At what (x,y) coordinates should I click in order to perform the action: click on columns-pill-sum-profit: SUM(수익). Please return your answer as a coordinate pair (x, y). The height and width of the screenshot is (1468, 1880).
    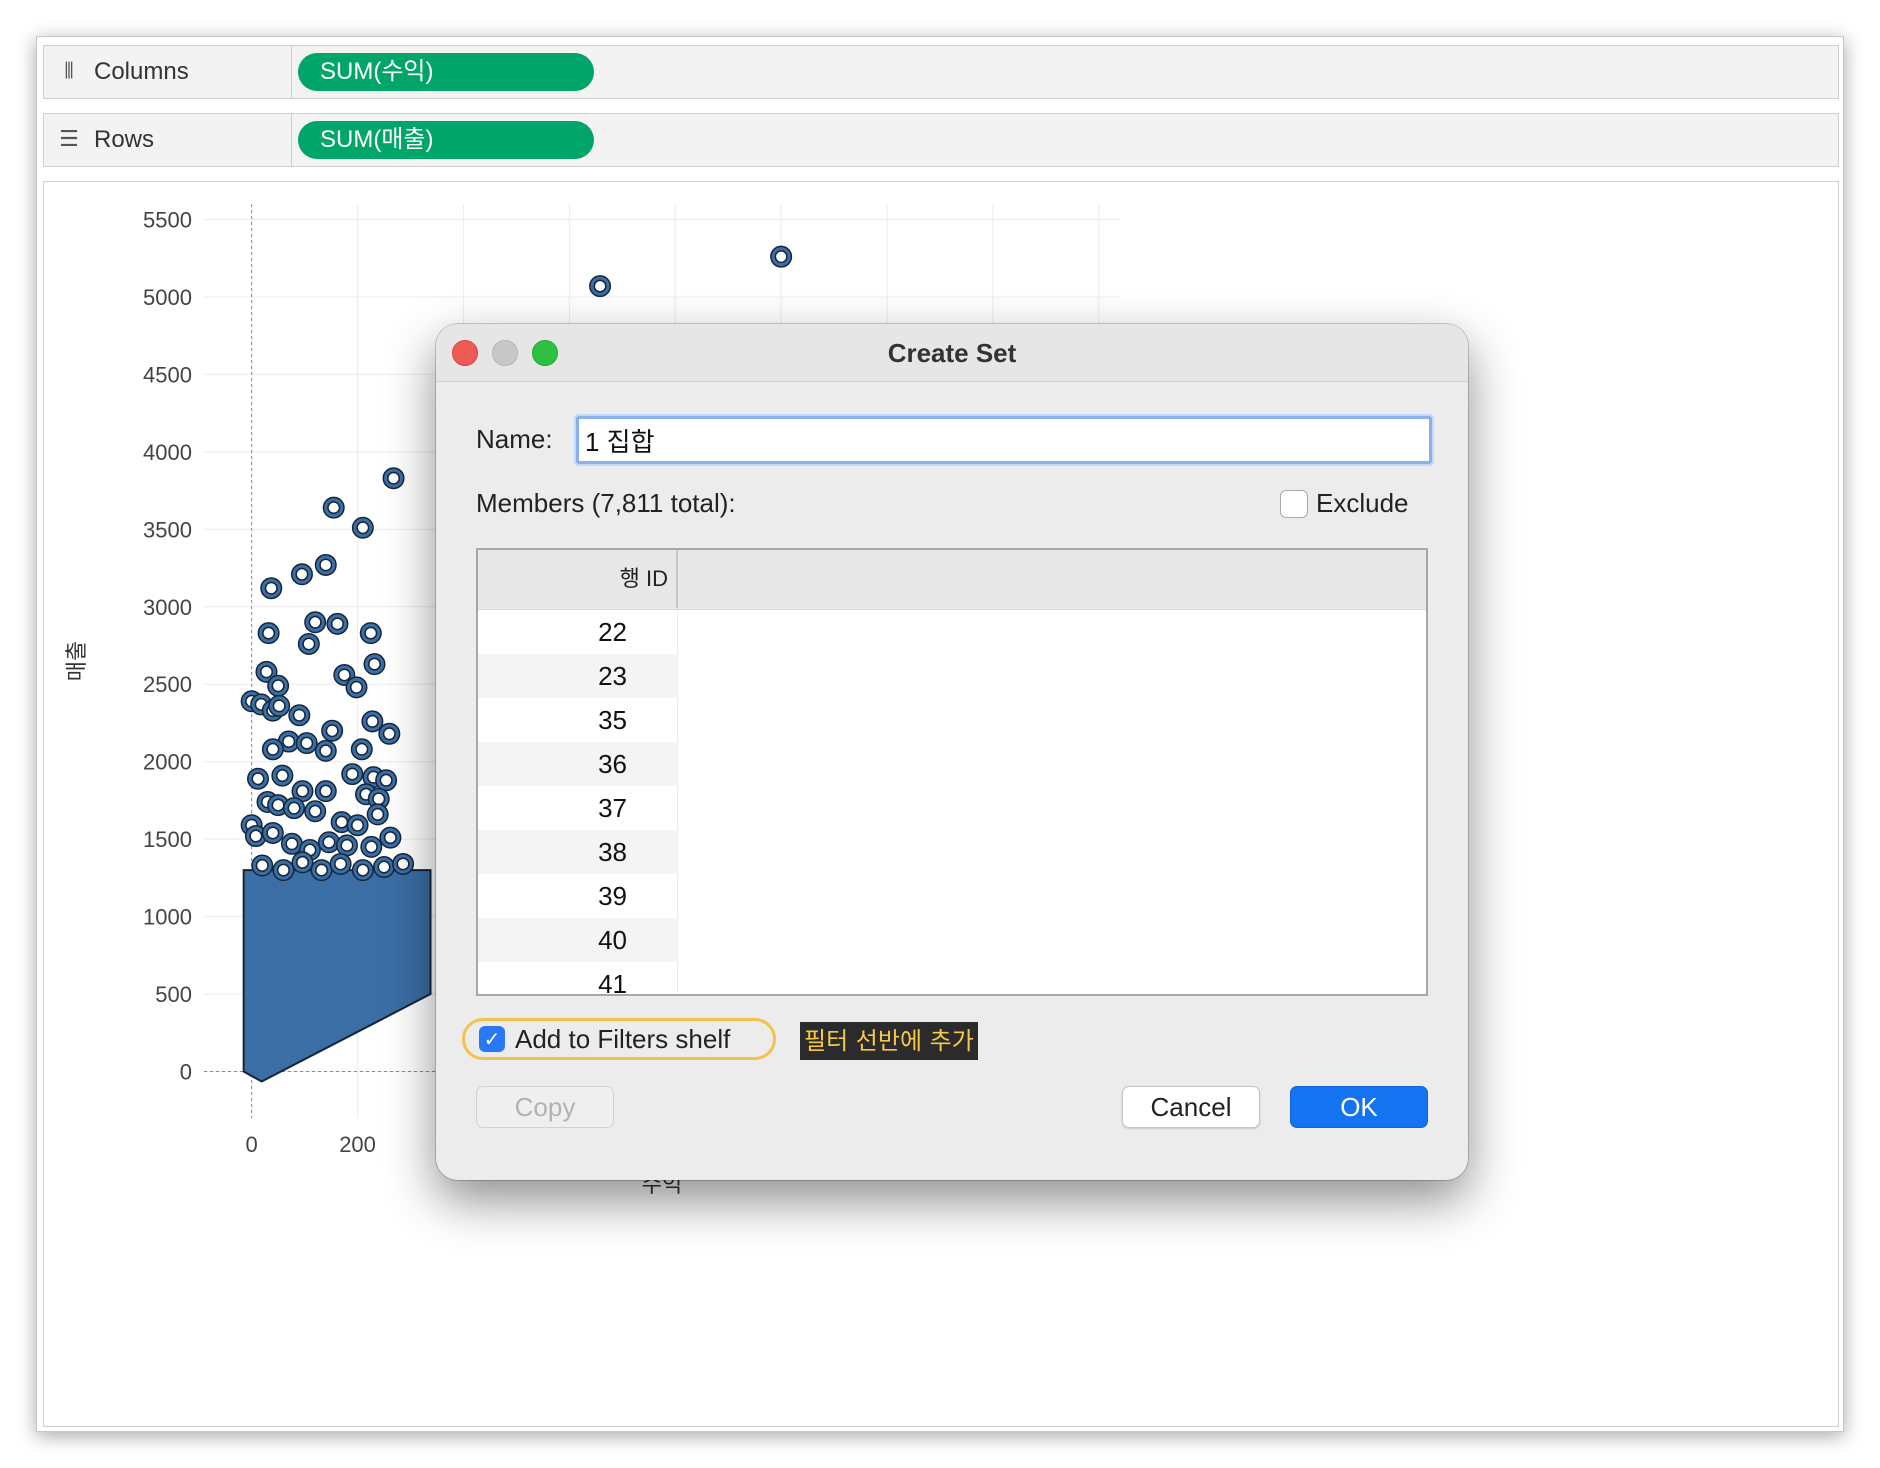
    Looking at the image, I should click on (446, 72).